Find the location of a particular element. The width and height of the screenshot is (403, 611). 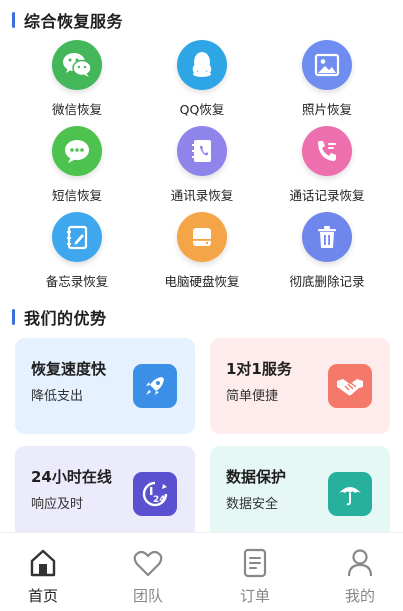

advantages-section-title: 我们的优势 is located at coordinates (59, 317).